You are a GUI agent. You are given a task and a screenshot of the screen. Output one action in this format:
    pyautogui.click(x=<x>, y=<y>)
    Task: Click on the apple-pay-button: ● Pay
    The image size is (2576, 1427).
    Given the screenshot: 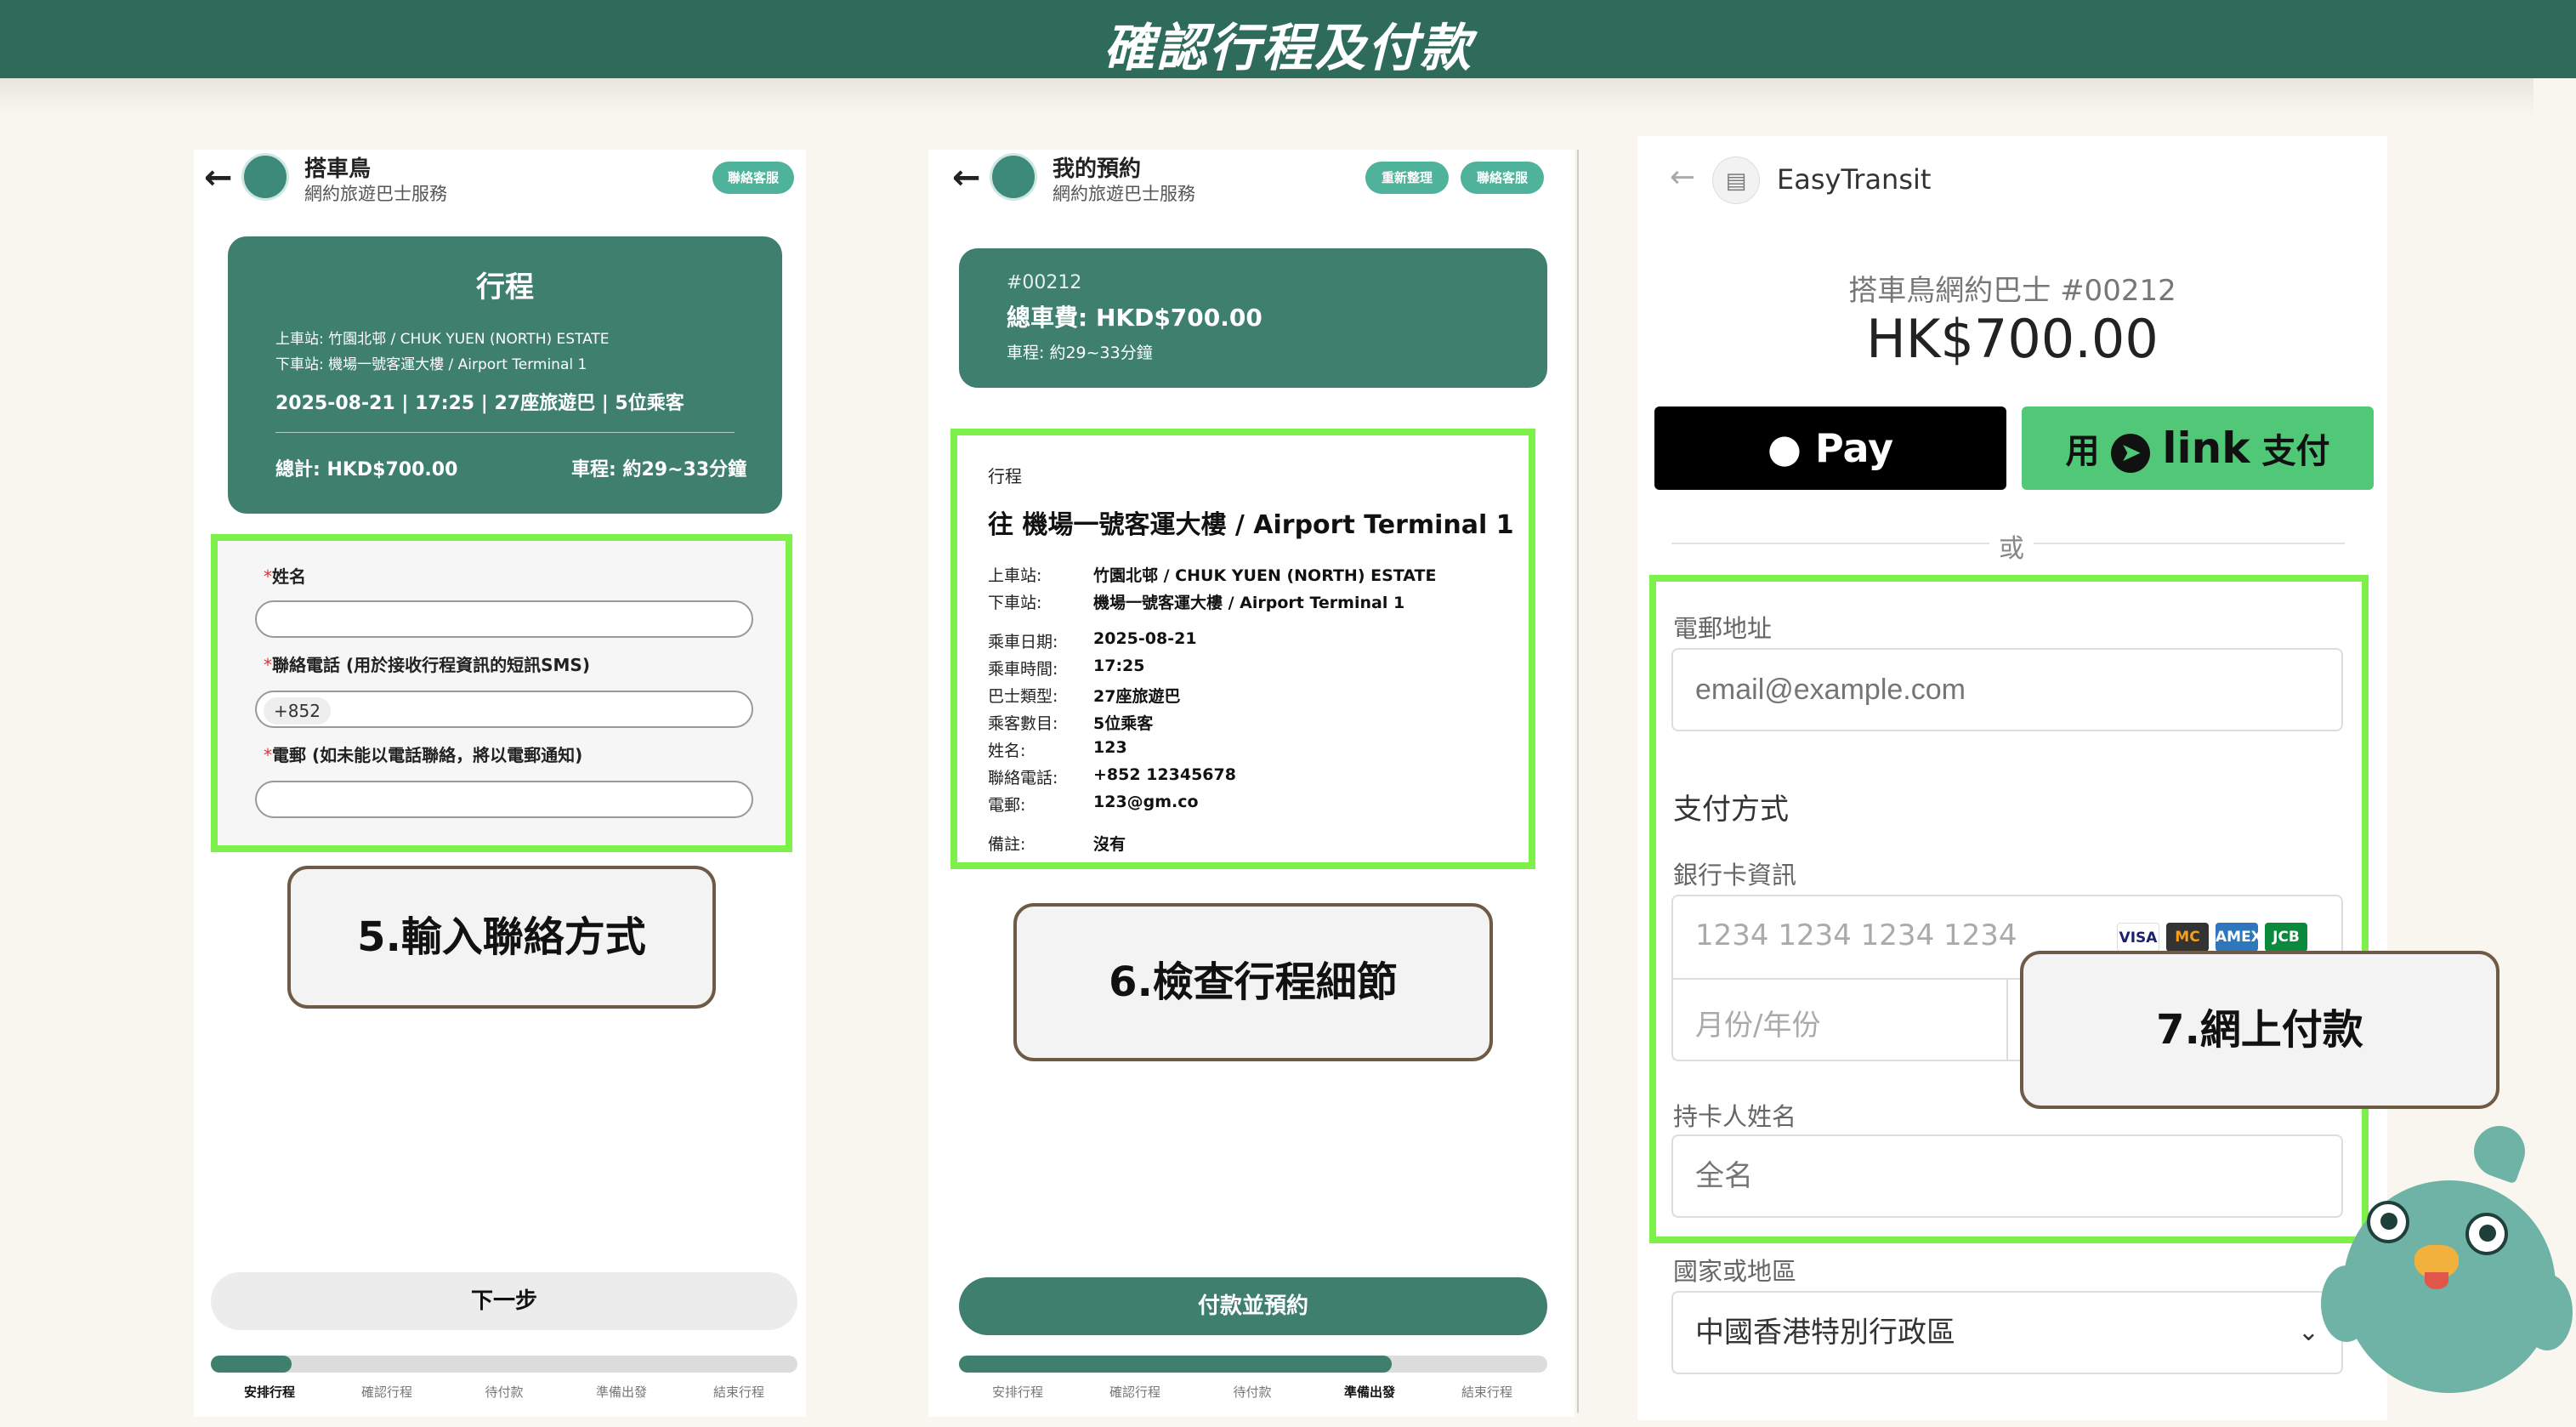 What is the action you would take?
    pyautogui.click(x=1830, y=448)
    